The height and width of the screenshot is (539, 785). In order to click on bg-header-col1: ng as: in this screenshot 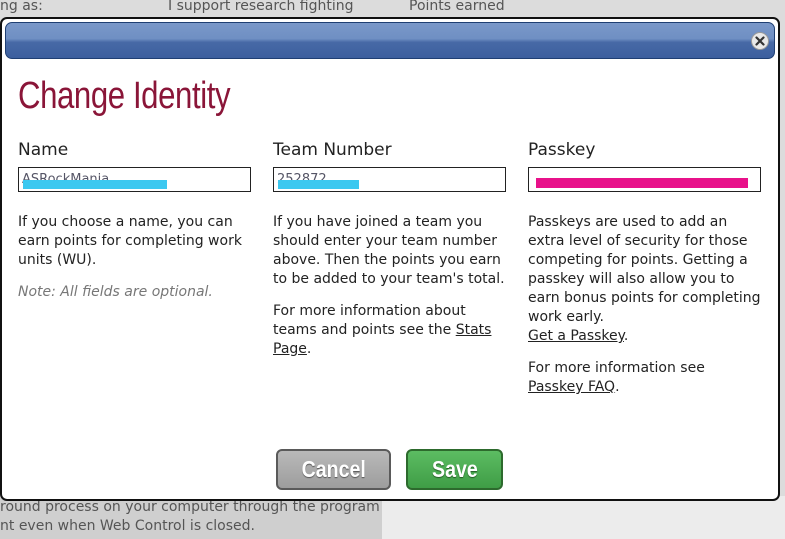, I will do `click(21, 7)`.